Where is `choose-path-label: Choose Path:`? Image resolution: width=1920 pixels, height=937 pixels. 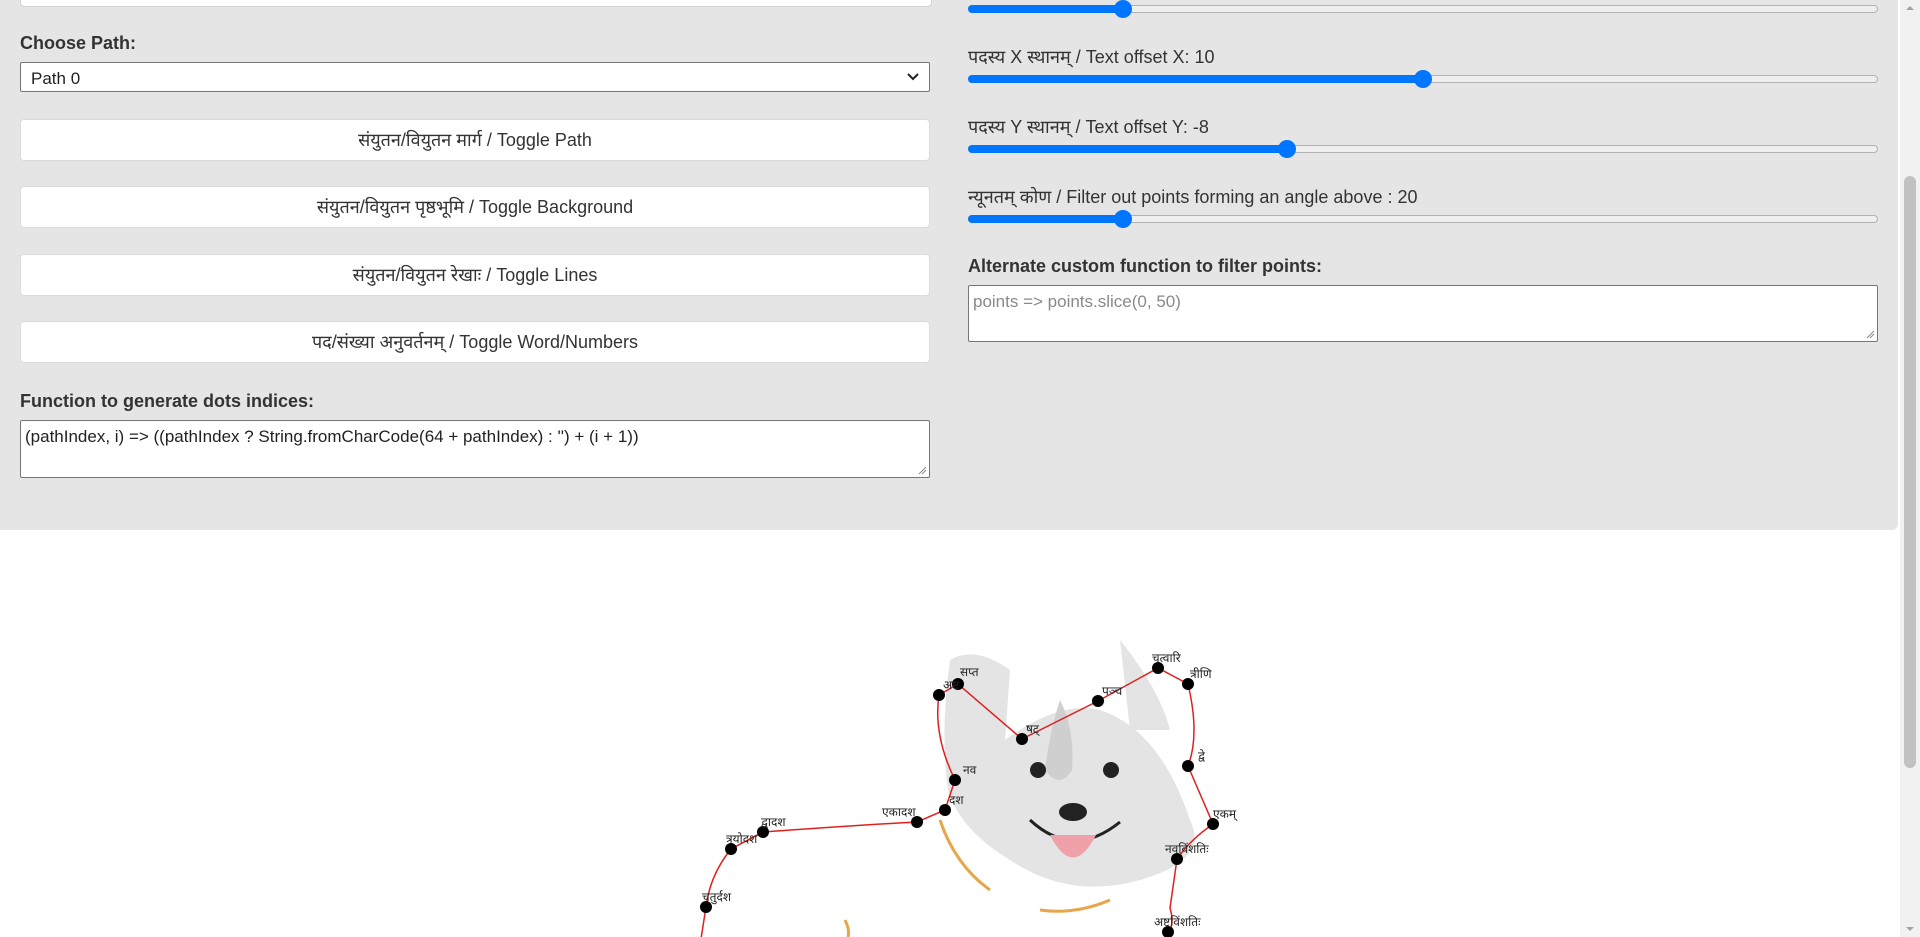 choose-path-label: Choose Path: is located at coordinates (78, 43).